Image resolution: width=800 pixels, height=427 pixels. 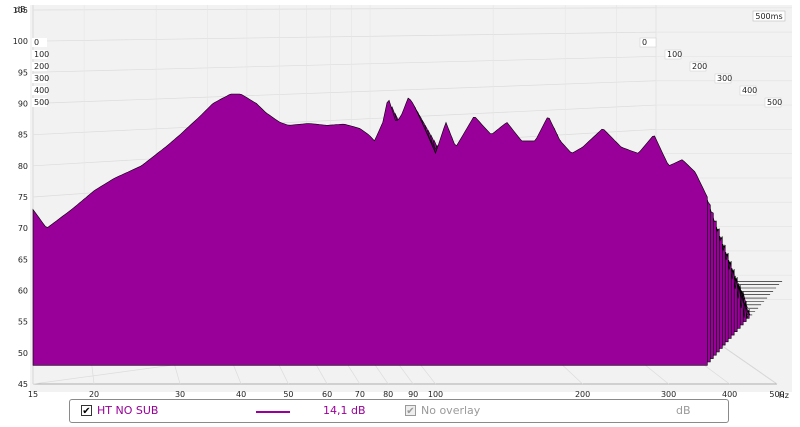 I want to click on time-axis-header: 500ms, so click(x=769, y=16).